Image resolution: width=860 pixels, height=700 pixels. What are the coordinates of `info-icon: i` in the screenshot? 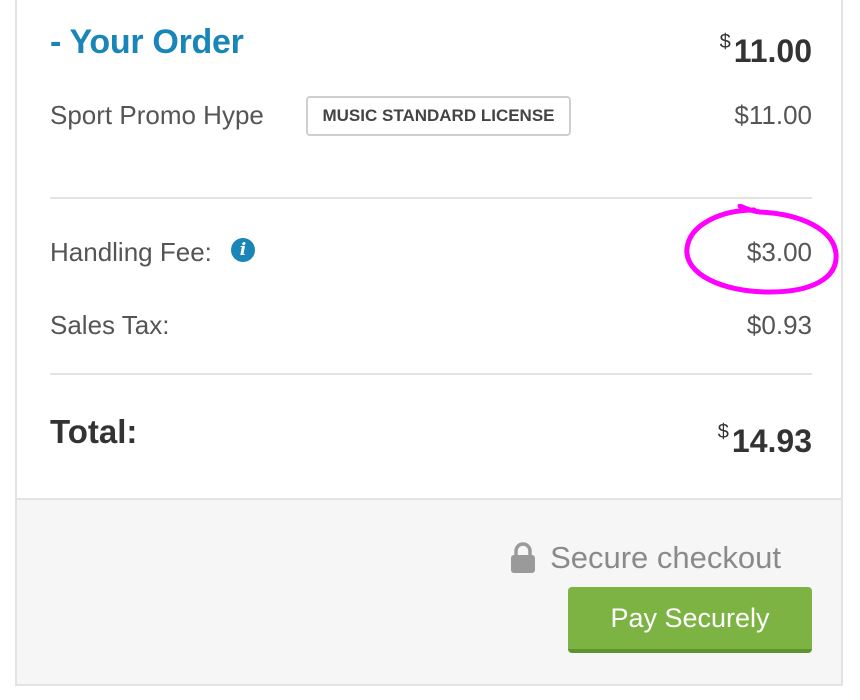 It's located at (243, 250).